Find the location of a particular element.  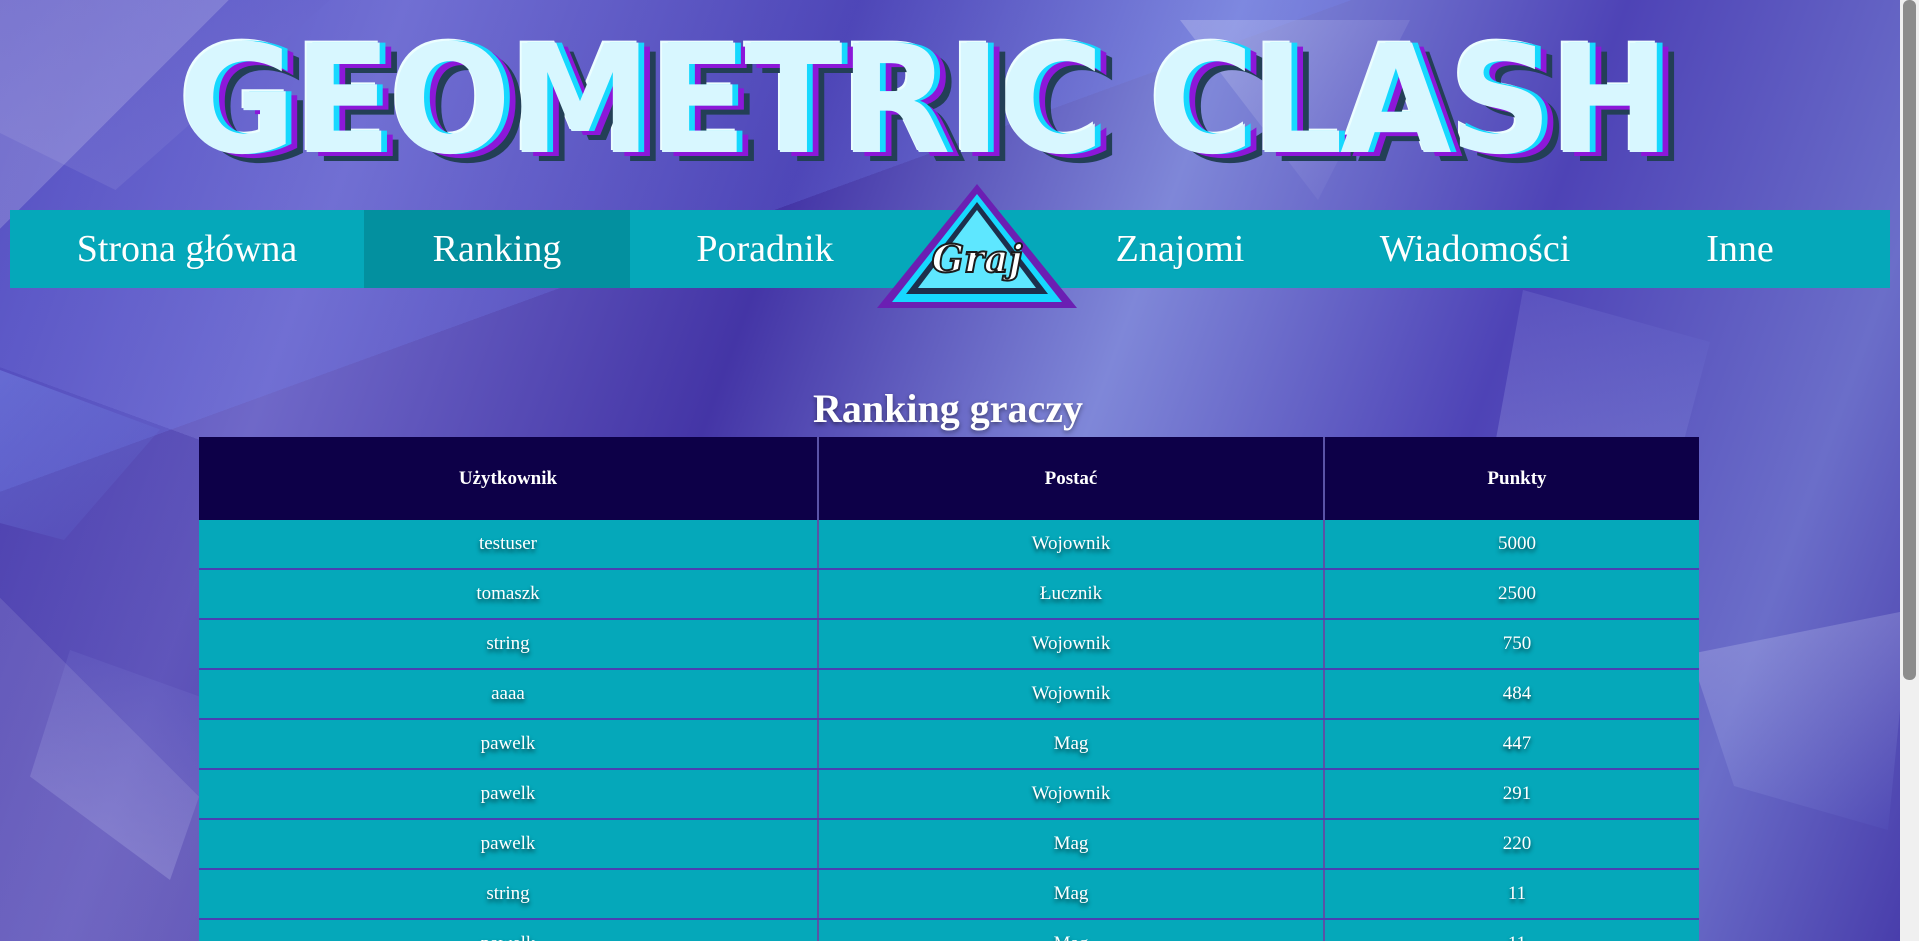

nav-messages: Wiadomości is located at coordinates (1475, 249).